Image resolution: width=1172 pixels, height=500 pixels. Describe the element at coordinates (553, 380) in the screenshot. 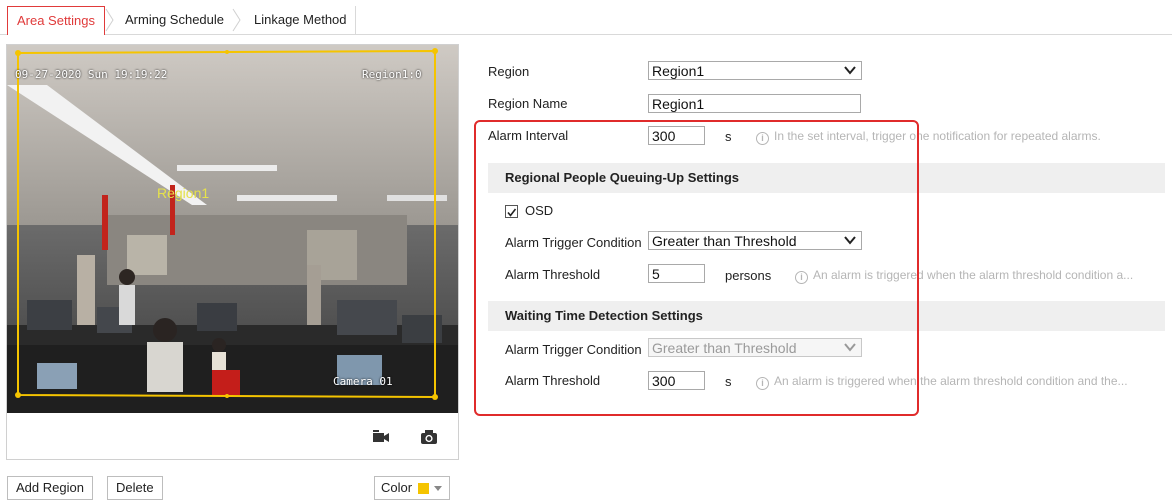

I see `waiting-threshold-label: Alarm Threshold` at that location.